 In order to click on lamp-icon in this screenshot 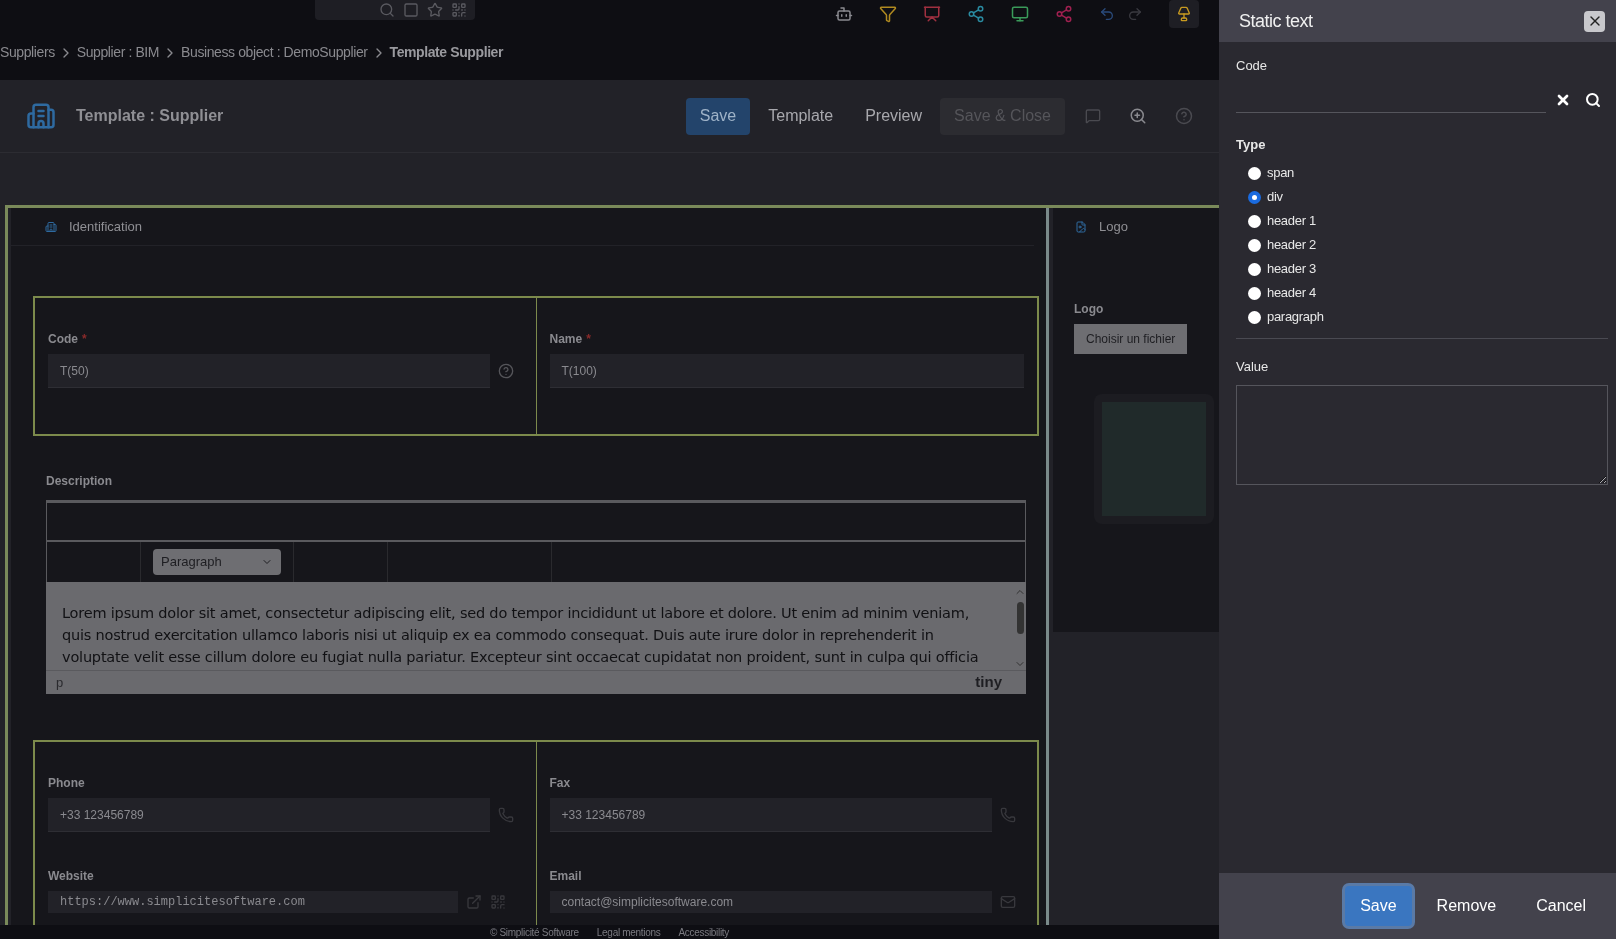, I will do `click(1184, 14)`.